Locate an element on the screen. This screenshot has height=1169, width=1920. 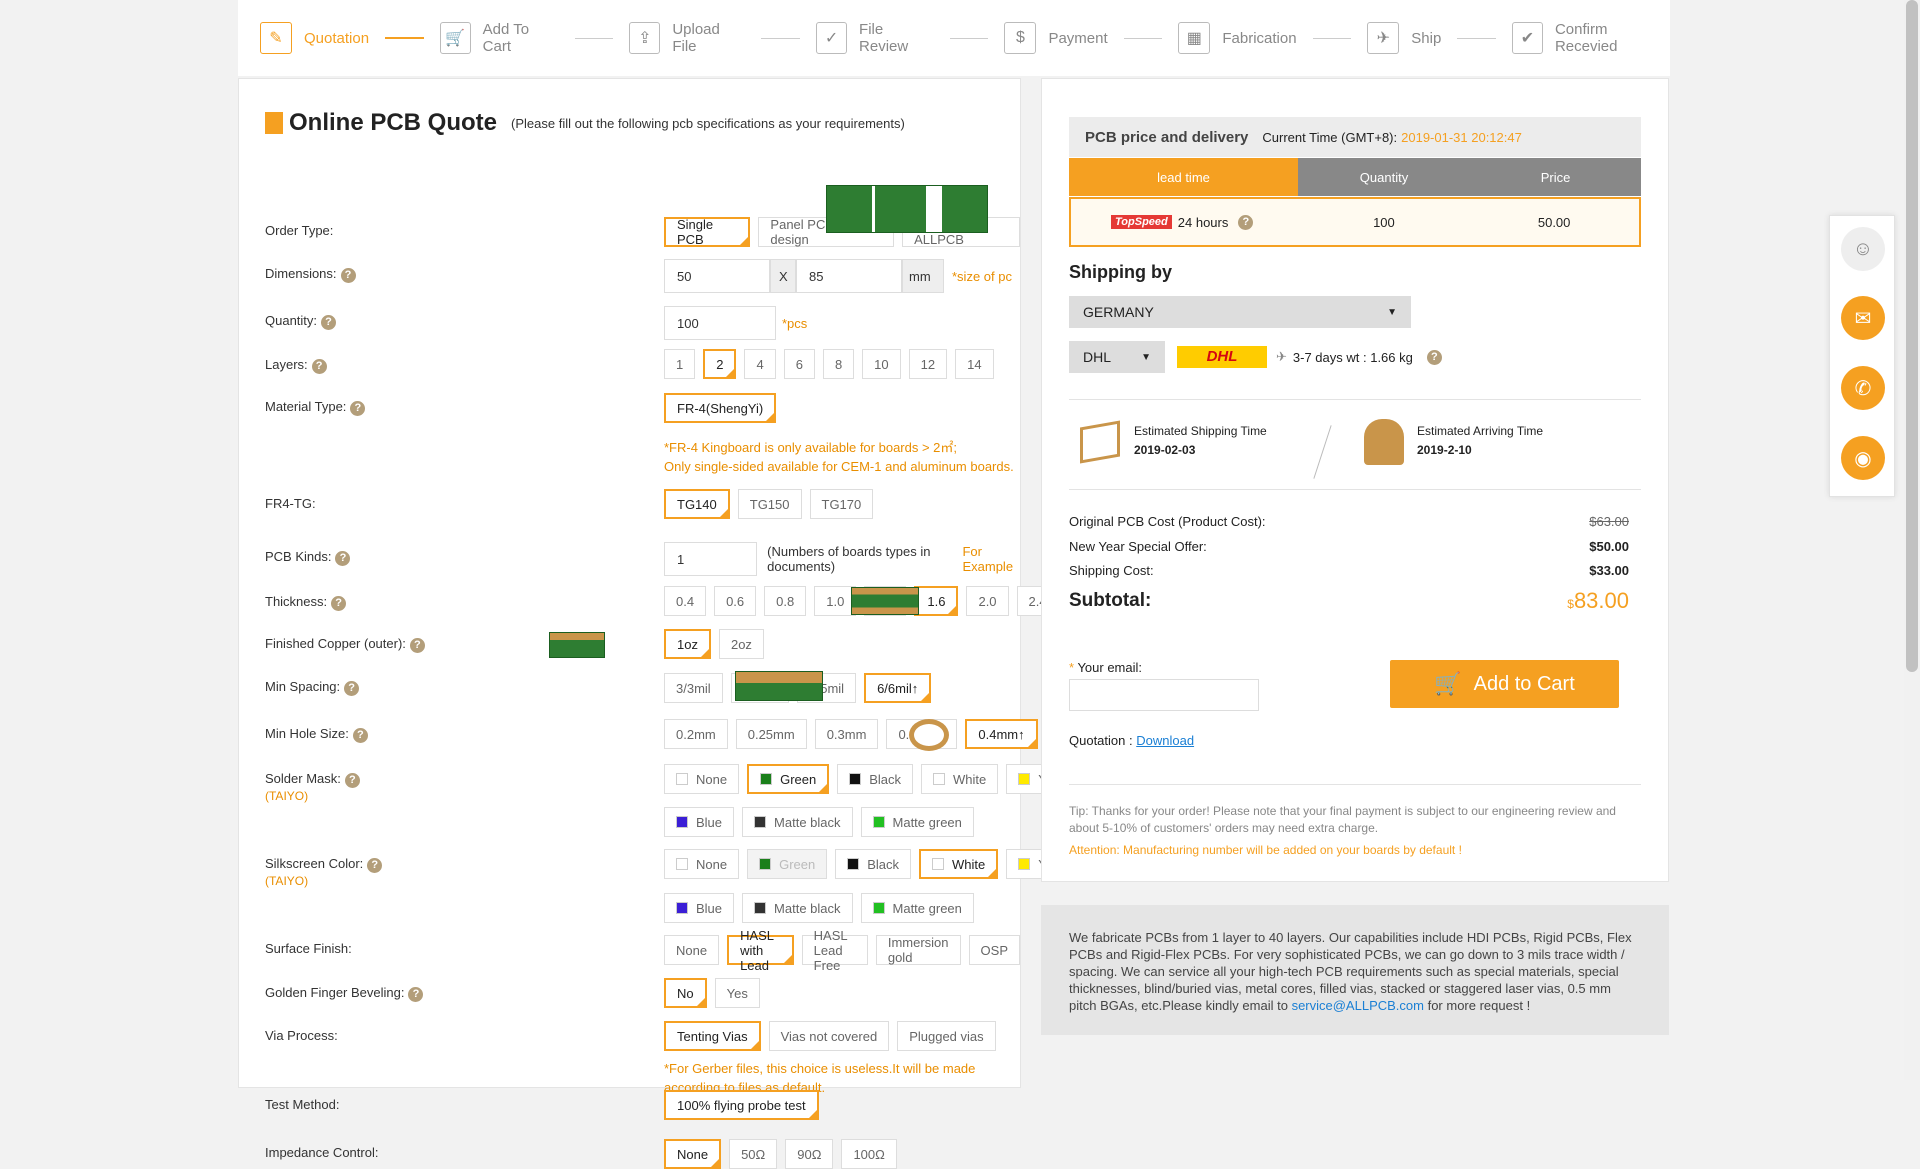
step-6: ✈ Ship is located at coordinates (1404, 38).